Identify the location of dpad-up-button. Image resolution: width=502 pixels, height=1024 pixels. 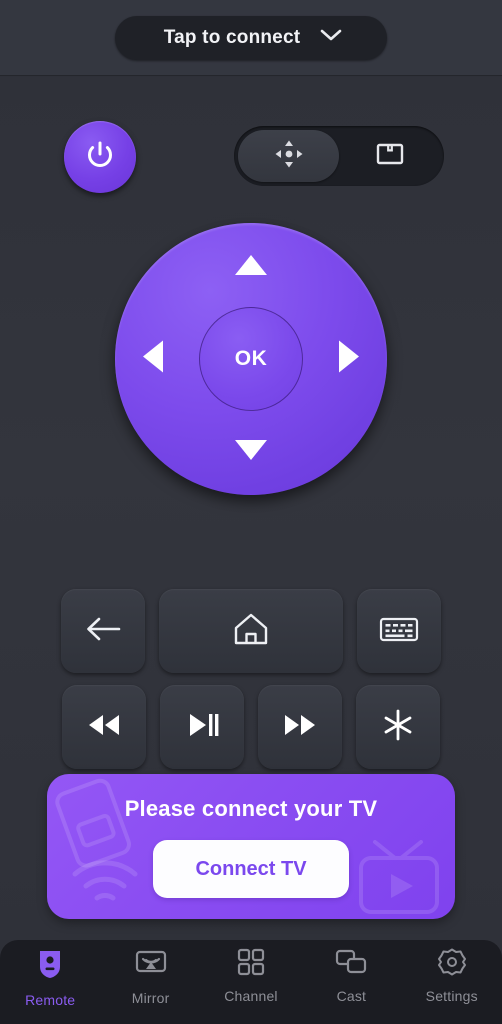
(251, 267).